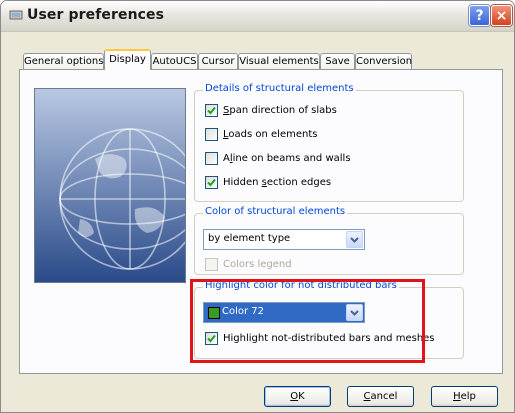 Image resolution: width=515 pixels, height=413 pixels. I want to click on tab-visual-elements: Visual elements, so click(279, 61).